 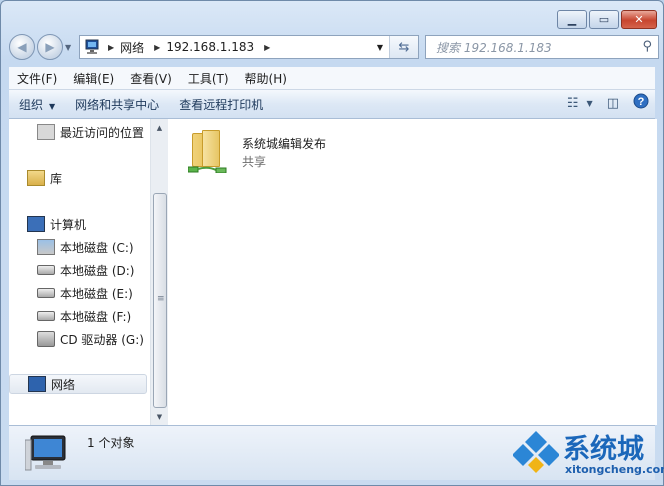 I want to click on recent-places-icon, so click(x=46, y=132).